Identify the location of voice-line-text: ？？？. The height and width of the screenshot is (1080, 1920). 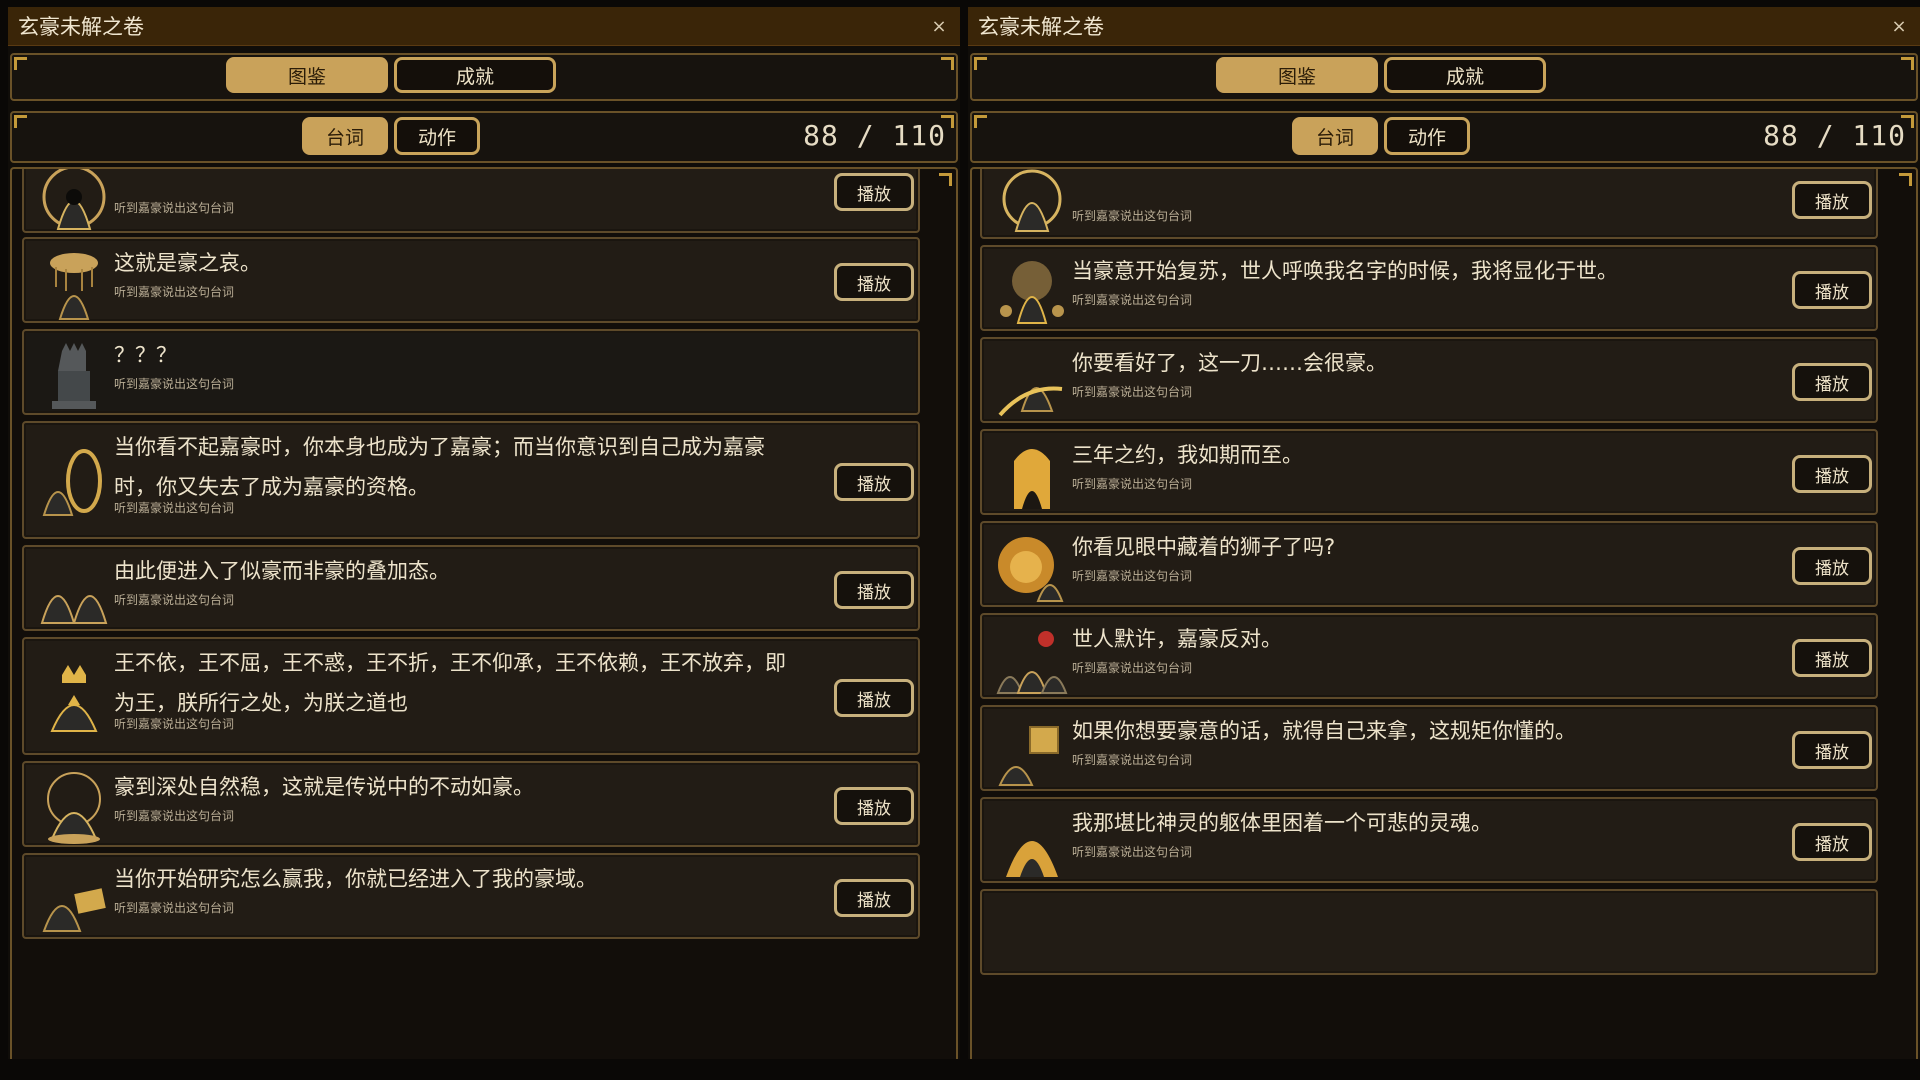
(145, 355).